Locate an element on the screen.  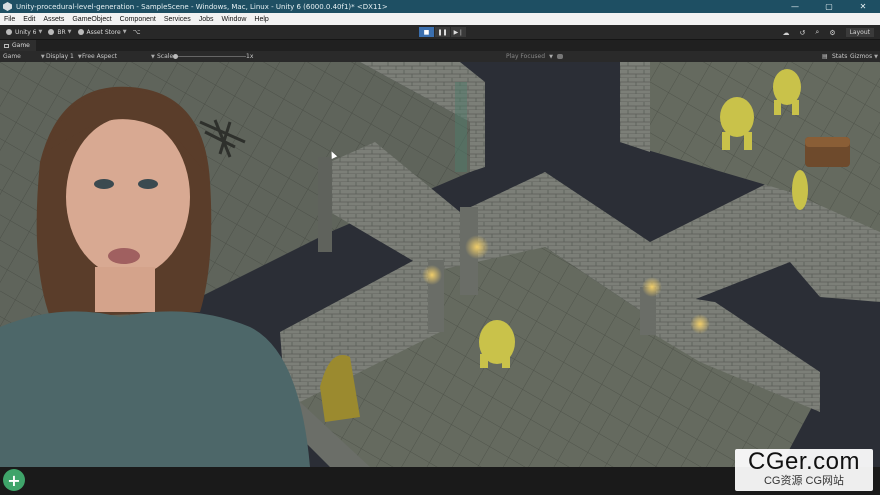
green-light-spill is located at coordinates (461, 127).